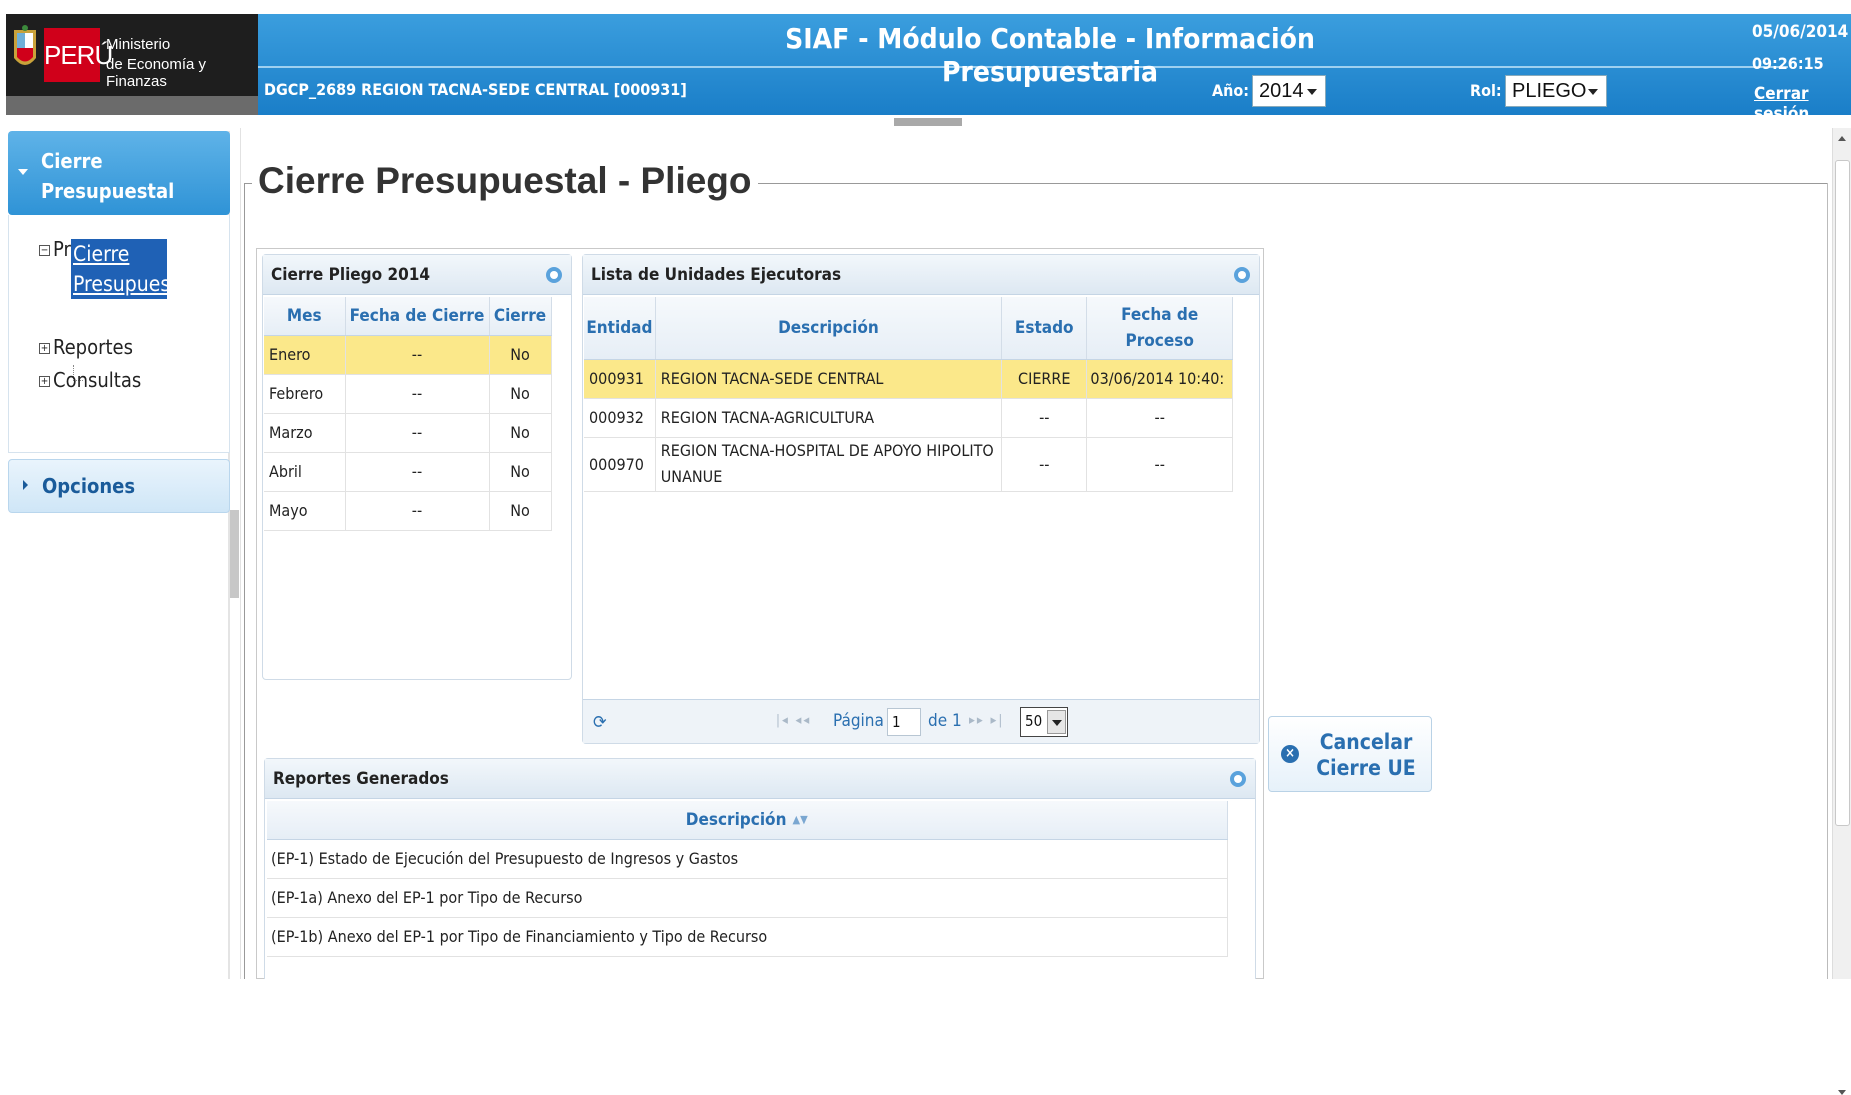 The width and height of the screenshot is (1851, 1095). What do you see at coordinates (1044, 379) in the screenshot?
I see `cell-estado: CIERRE` at bounding box center [1044, 379].